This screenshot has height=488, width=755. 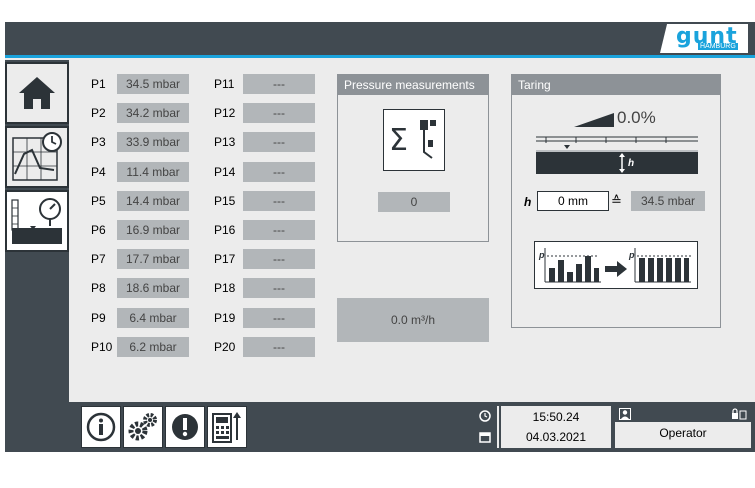 What do you see at coordinates (414, 202) in the screenshot?
I see `measurement-count: 0` at bounding box center [414, 202].